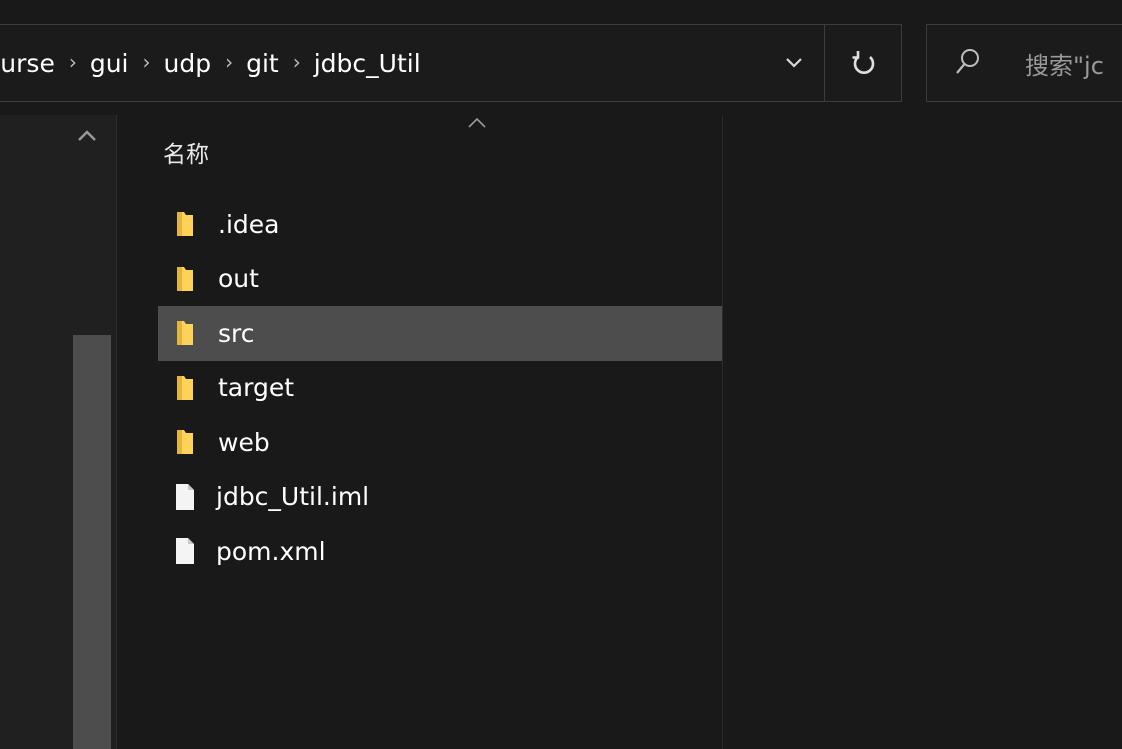 The height and width of the screenshot is (749, 1122). Describe the element at coordinates (236, 333) in the screenshot. I see `item-name: src` at that location.